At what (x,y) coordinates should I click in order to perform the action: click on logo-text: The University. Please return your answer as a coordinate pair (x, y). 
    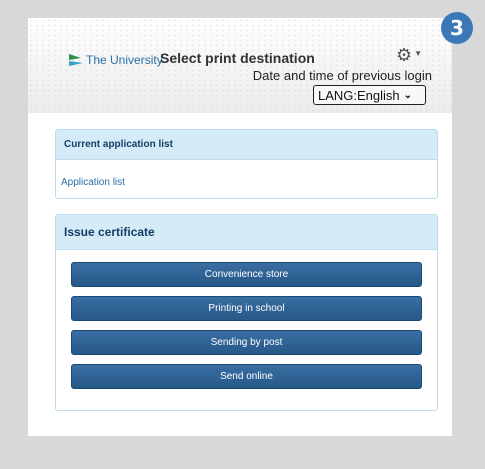
    Looking at the image, I should click on (124, 60).